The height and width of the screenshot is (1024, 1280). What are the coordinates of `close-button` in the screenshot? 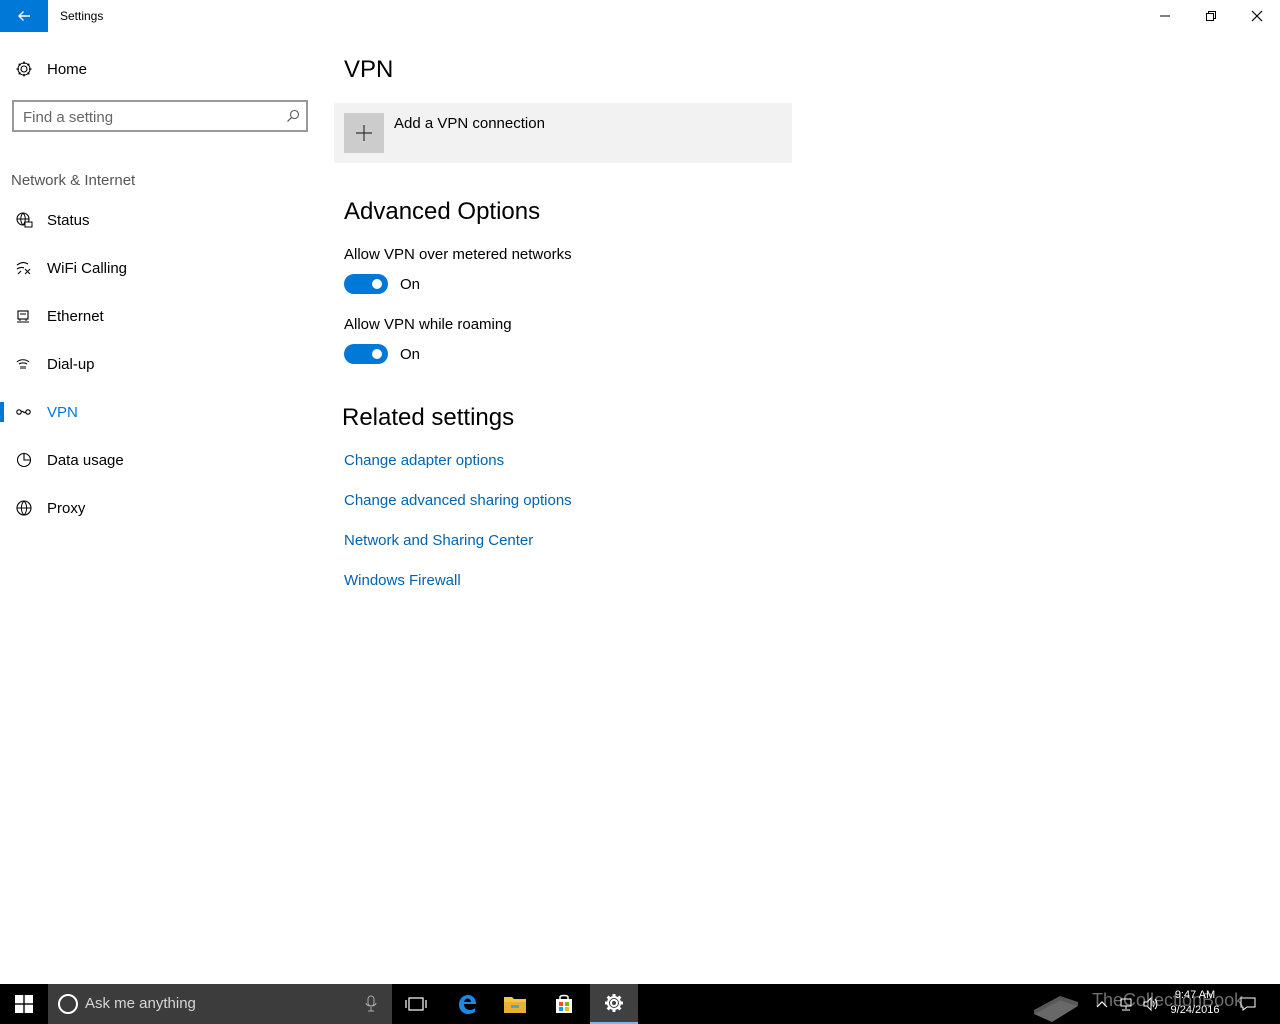 It's located at (1257, 16).